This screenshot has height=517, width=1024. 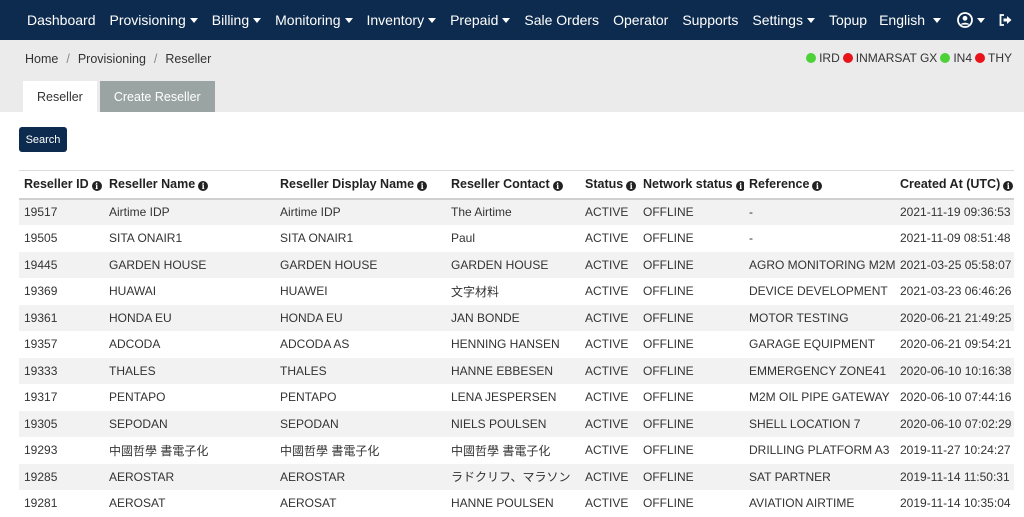 I want to click on column-header: Reseller ID i, so click(x=61, y=185).